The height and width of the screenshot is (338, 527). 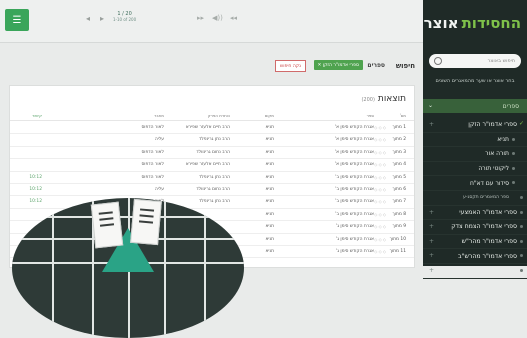 What do you see at coordinates (497, 154) in the screenshot?
I see `sidebar-item-label: תורה אור` at bounding box center [497, 154].